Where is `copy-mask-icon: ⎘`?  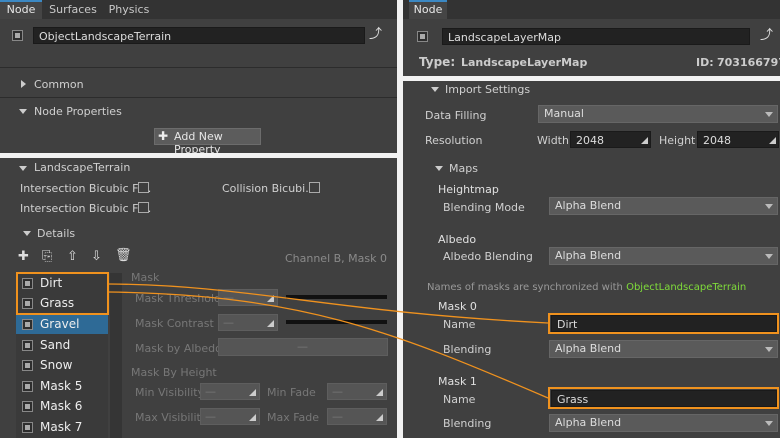 copy-mask-icon: ⎘ is located at coordinates (47, 256).